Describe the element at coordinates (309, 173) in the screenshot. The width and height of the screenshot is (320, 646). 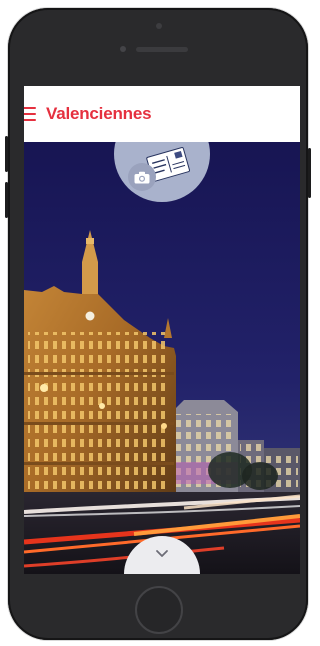
I see `power-button` at that location.